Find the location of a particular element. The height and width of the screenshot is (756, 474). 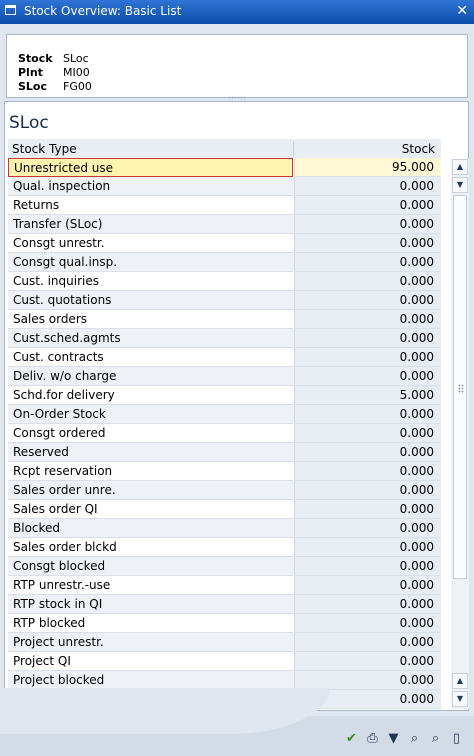

stock-type-cell: Rcpt reservation is located at coordinates (150, 471).